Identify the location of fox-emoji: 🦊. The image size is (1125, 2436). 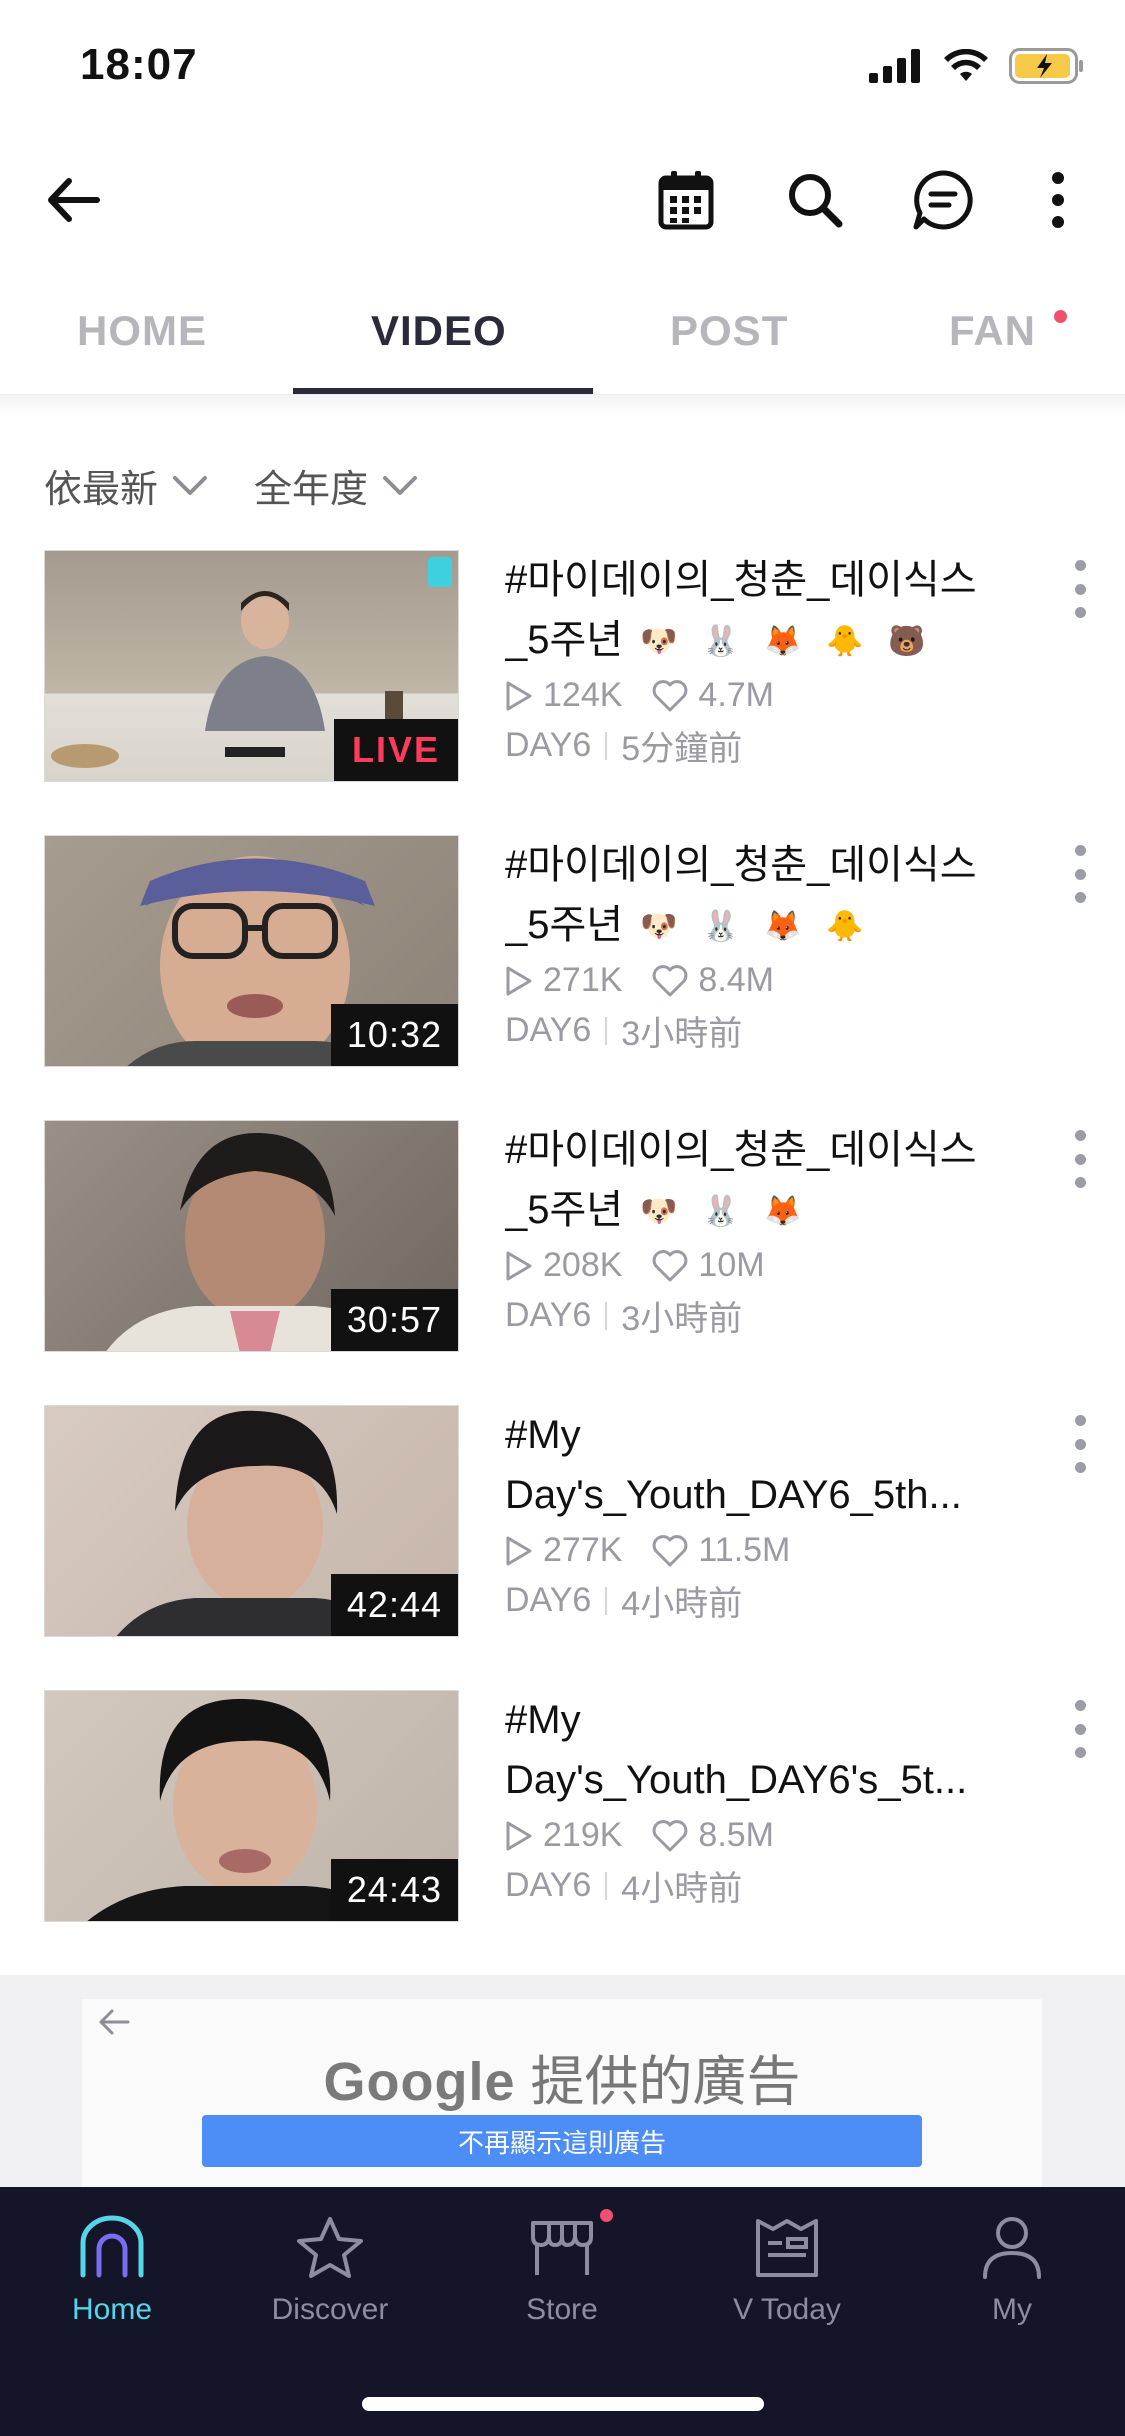
(783, 642).